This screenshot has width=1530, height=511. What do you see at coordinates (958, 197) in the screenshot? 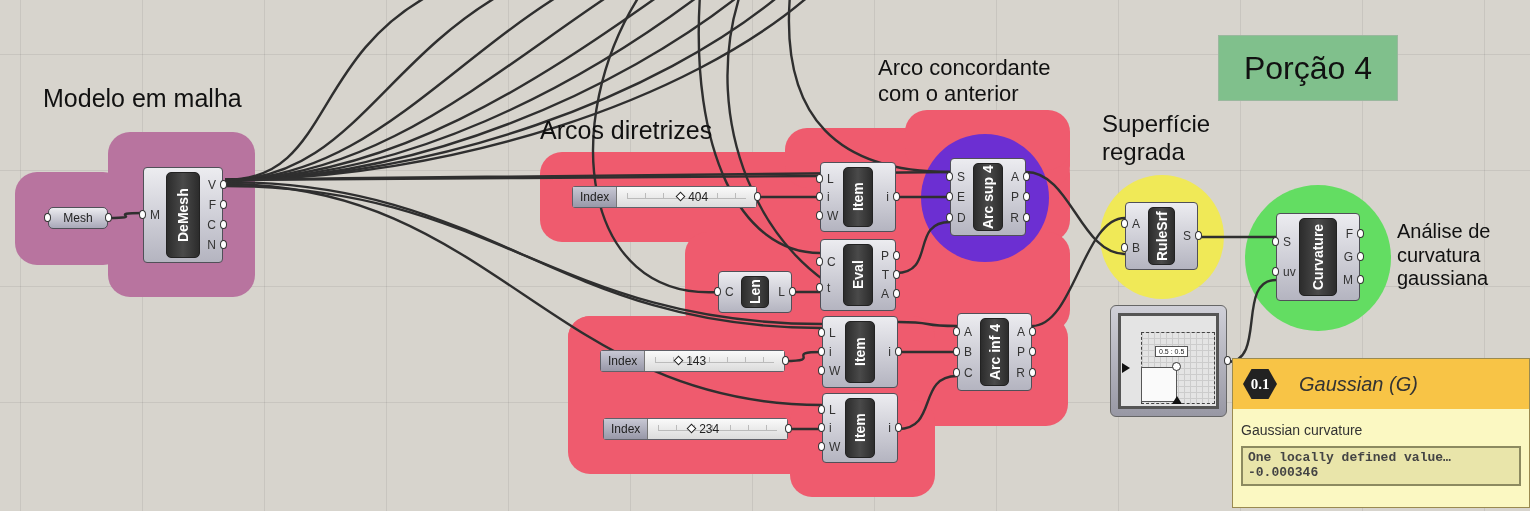
I see `input-label: E` at bounding box center [958, 197].